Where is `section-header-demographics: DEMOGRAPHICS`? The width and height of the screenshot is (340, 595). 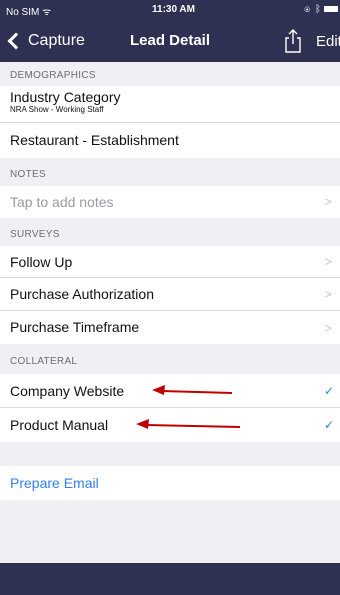 section-header-demographics: DEMOGRAPHICS is located at coordinates (53, 75).